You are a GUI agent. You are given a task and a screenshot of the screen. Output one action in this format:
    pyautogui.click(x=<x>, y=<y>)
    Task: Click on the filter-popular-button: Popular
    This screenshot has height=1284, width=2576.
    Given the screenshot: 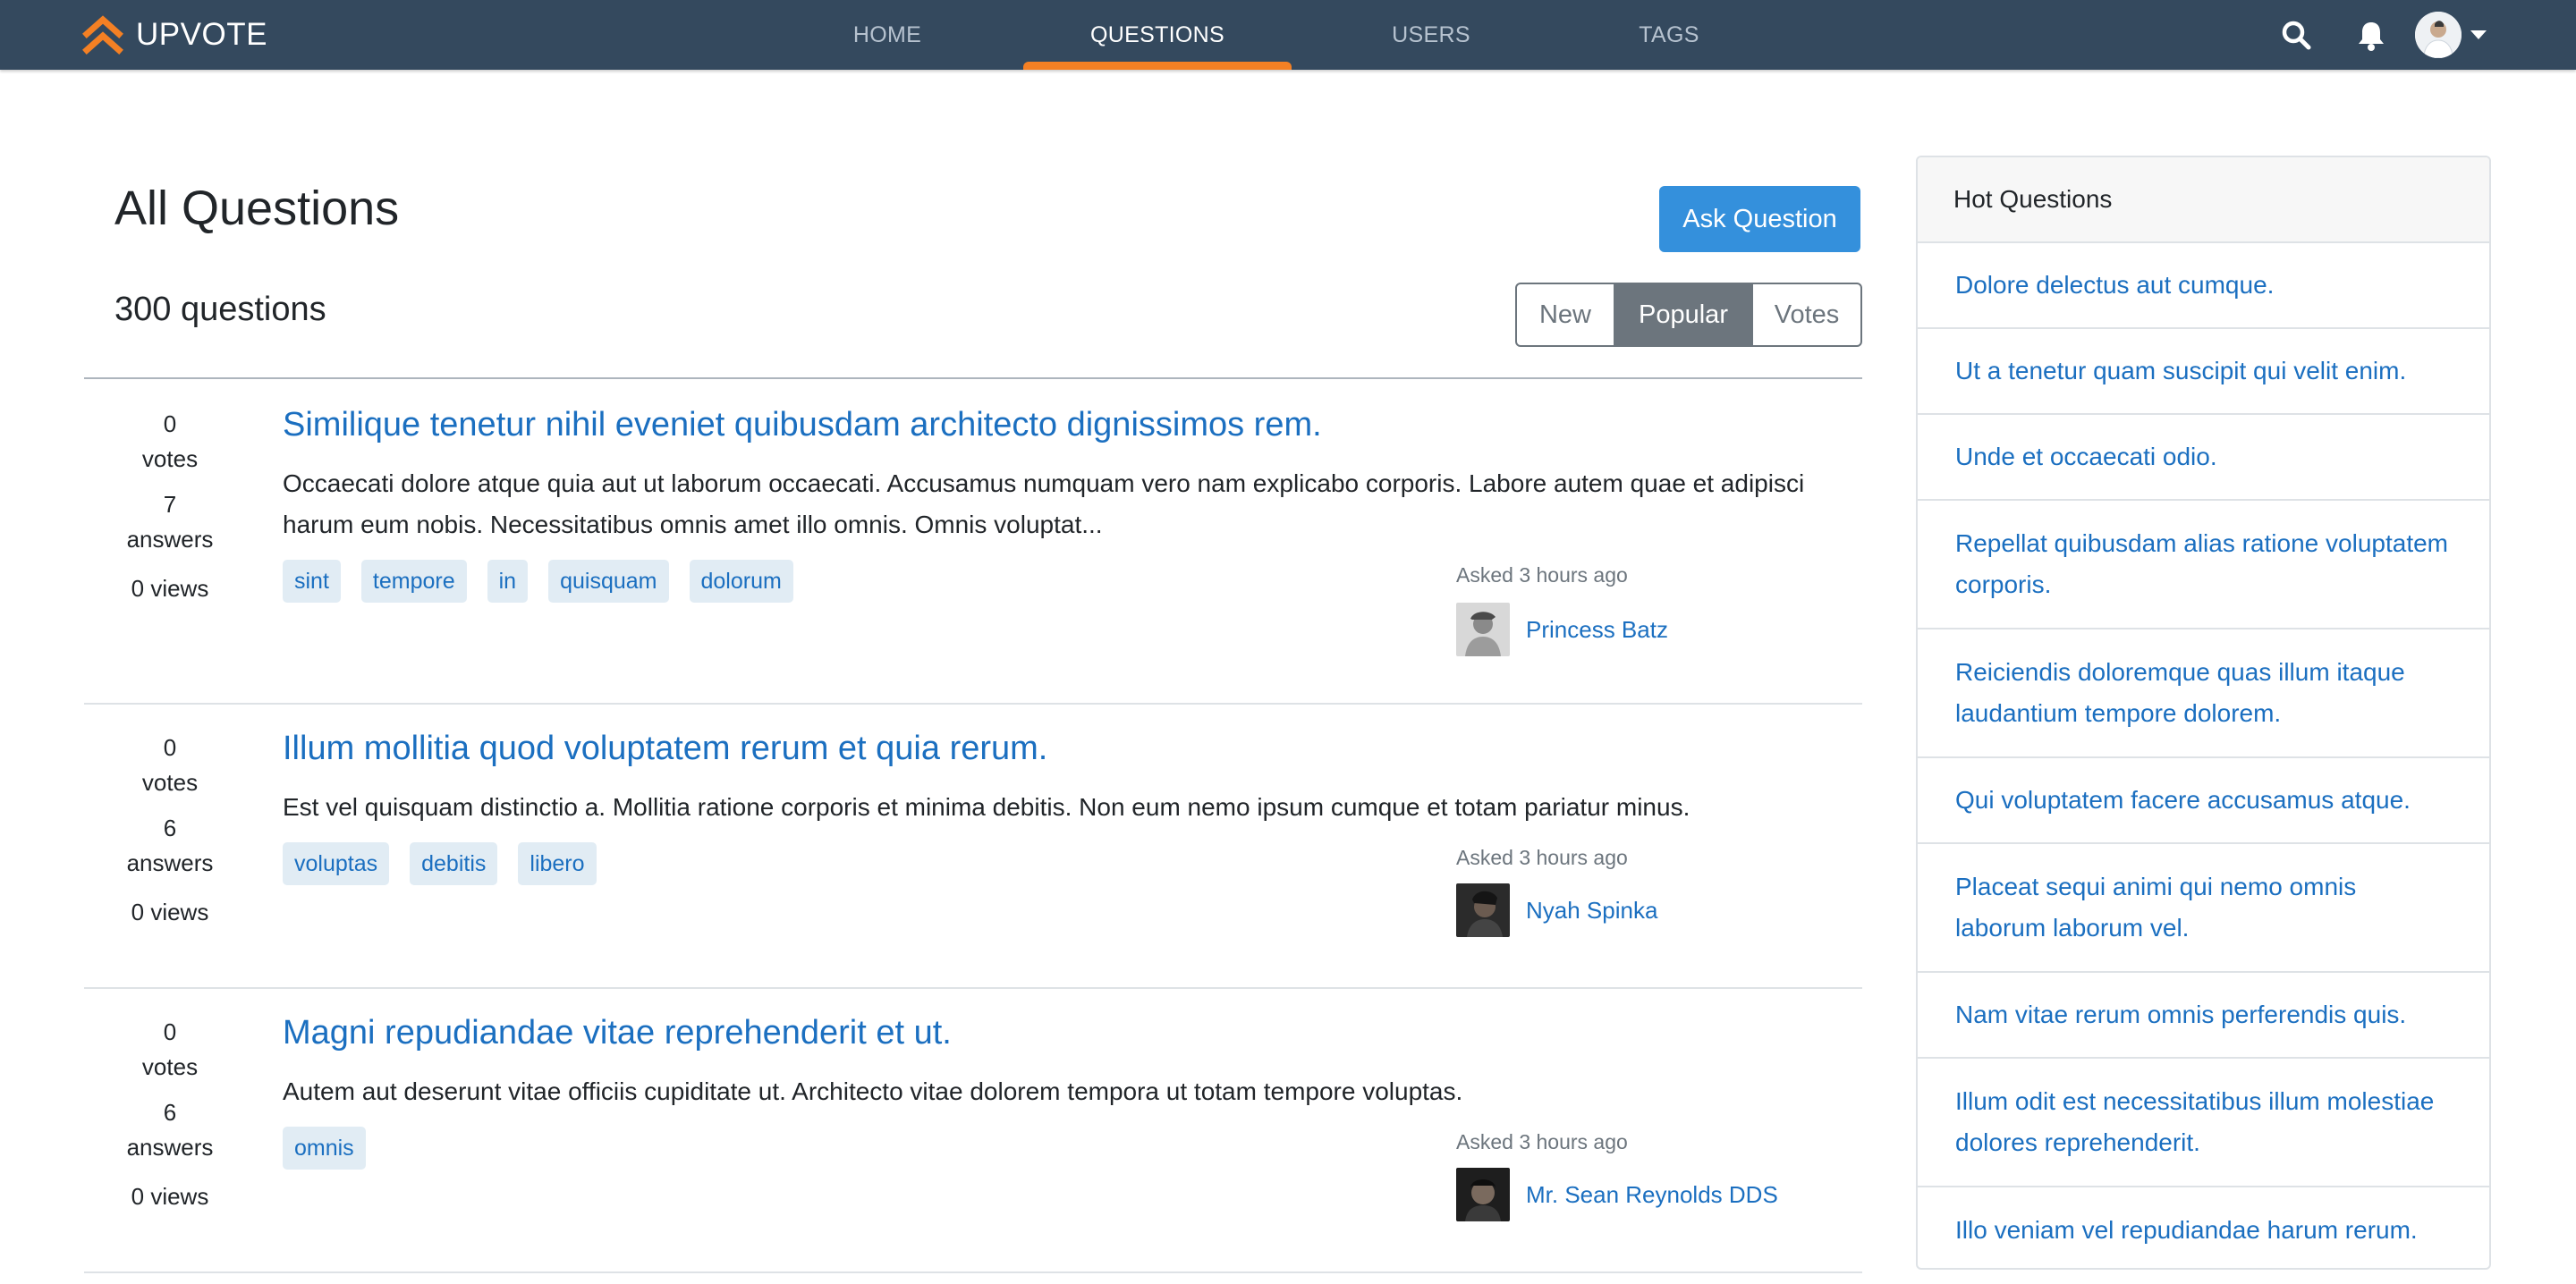 What is the action you would take?
    pyautogui.click(x=1683, y=314)
    